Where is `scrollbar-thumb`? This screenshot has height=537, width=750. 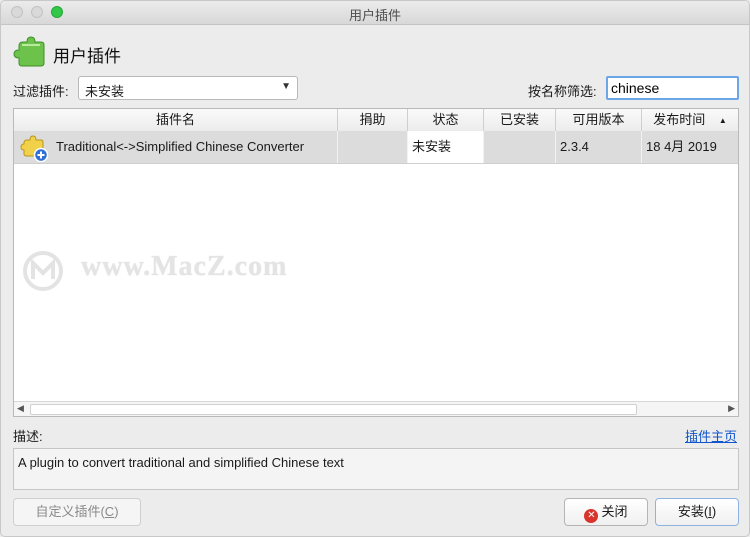
scrollbar-thumb is located at coordinates (333, 409).